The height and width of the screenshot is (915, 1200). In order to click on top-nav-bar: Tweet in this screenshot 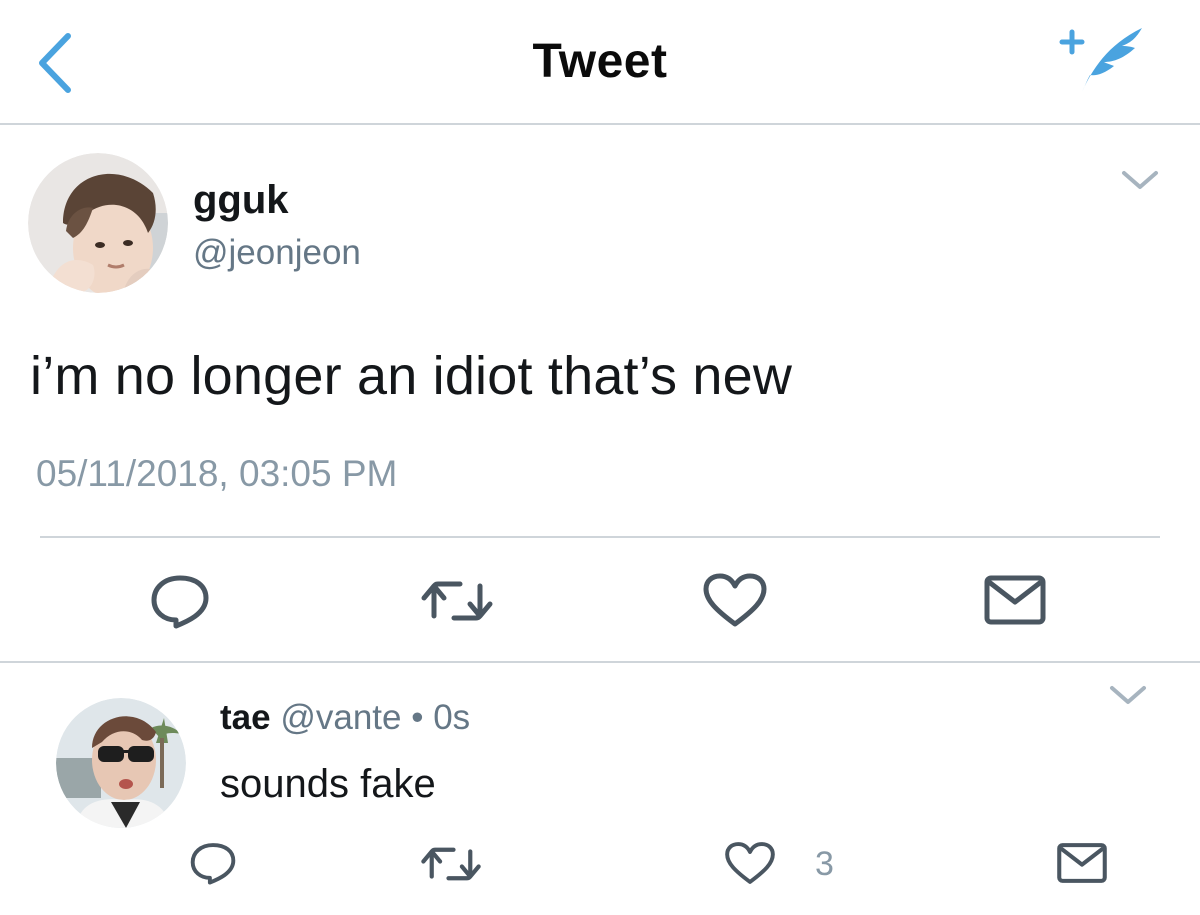, I will do `click(600, 62)`.